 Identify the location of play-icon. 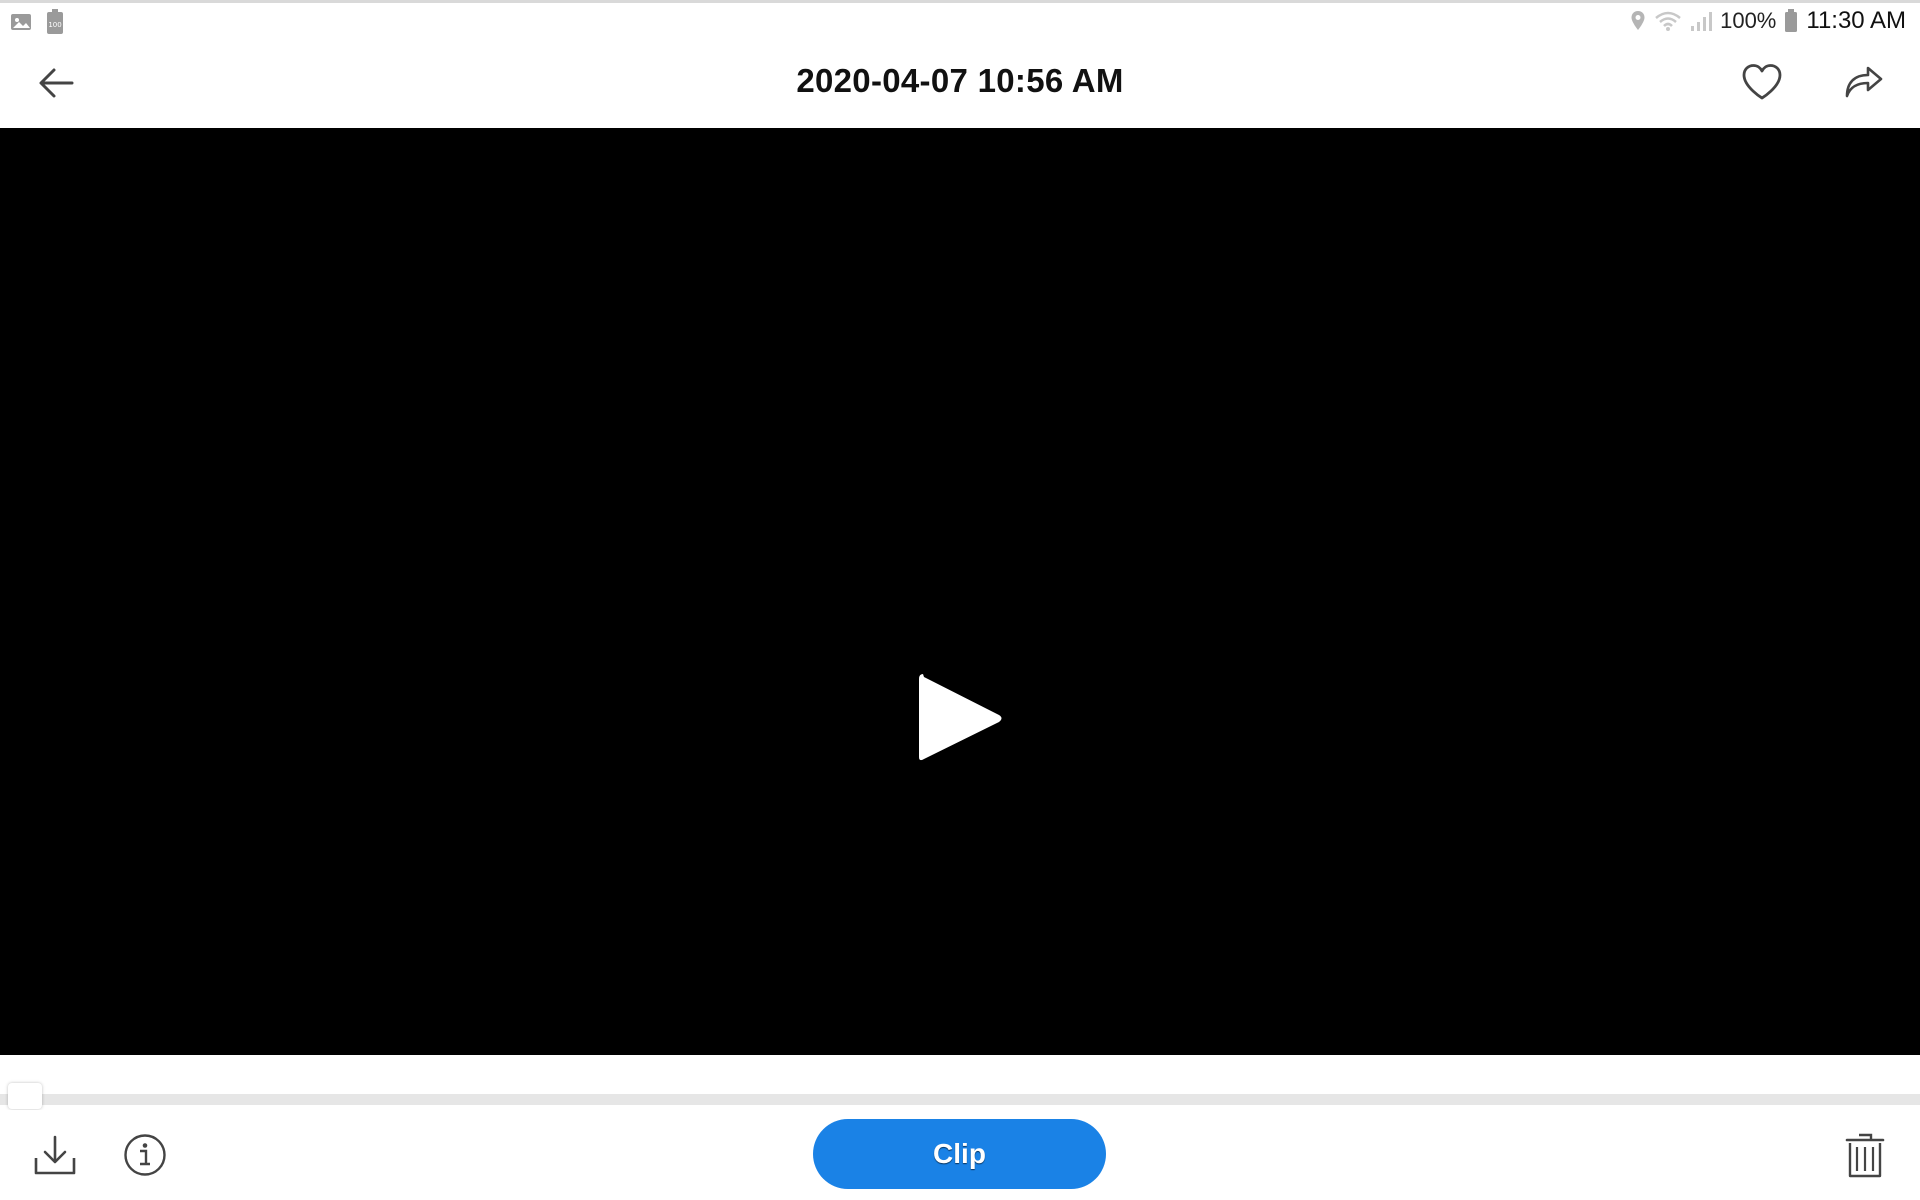
(960, 717).